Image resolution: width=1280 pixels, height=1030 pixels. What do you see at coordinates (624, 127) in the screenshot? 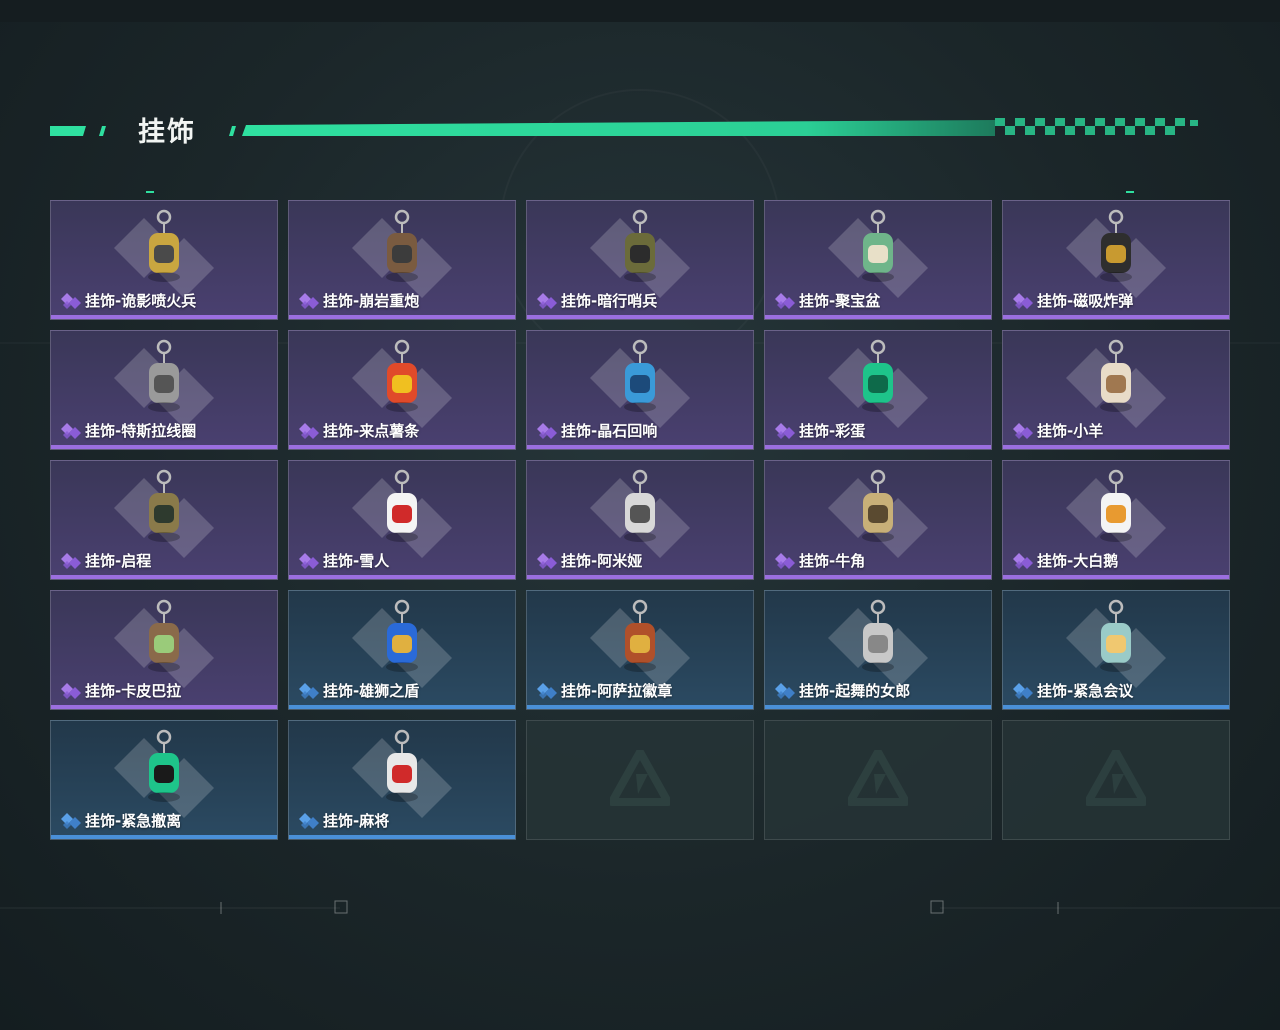
I see `section-header-bar` at bounding box center [624, 127].